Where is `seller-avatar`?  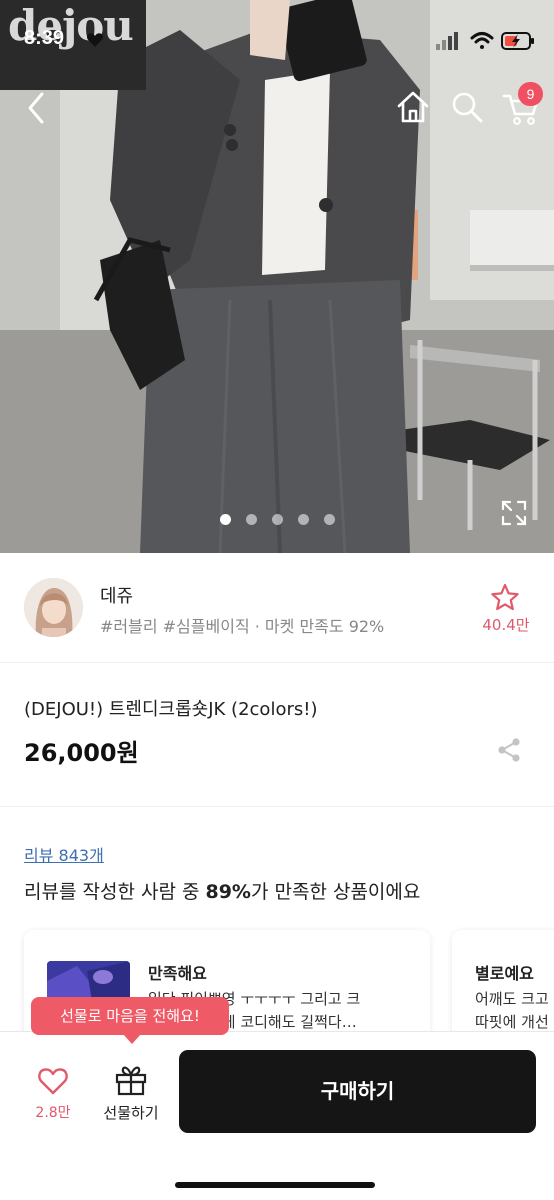 seller-avatar is located at coordinates (53, 607).